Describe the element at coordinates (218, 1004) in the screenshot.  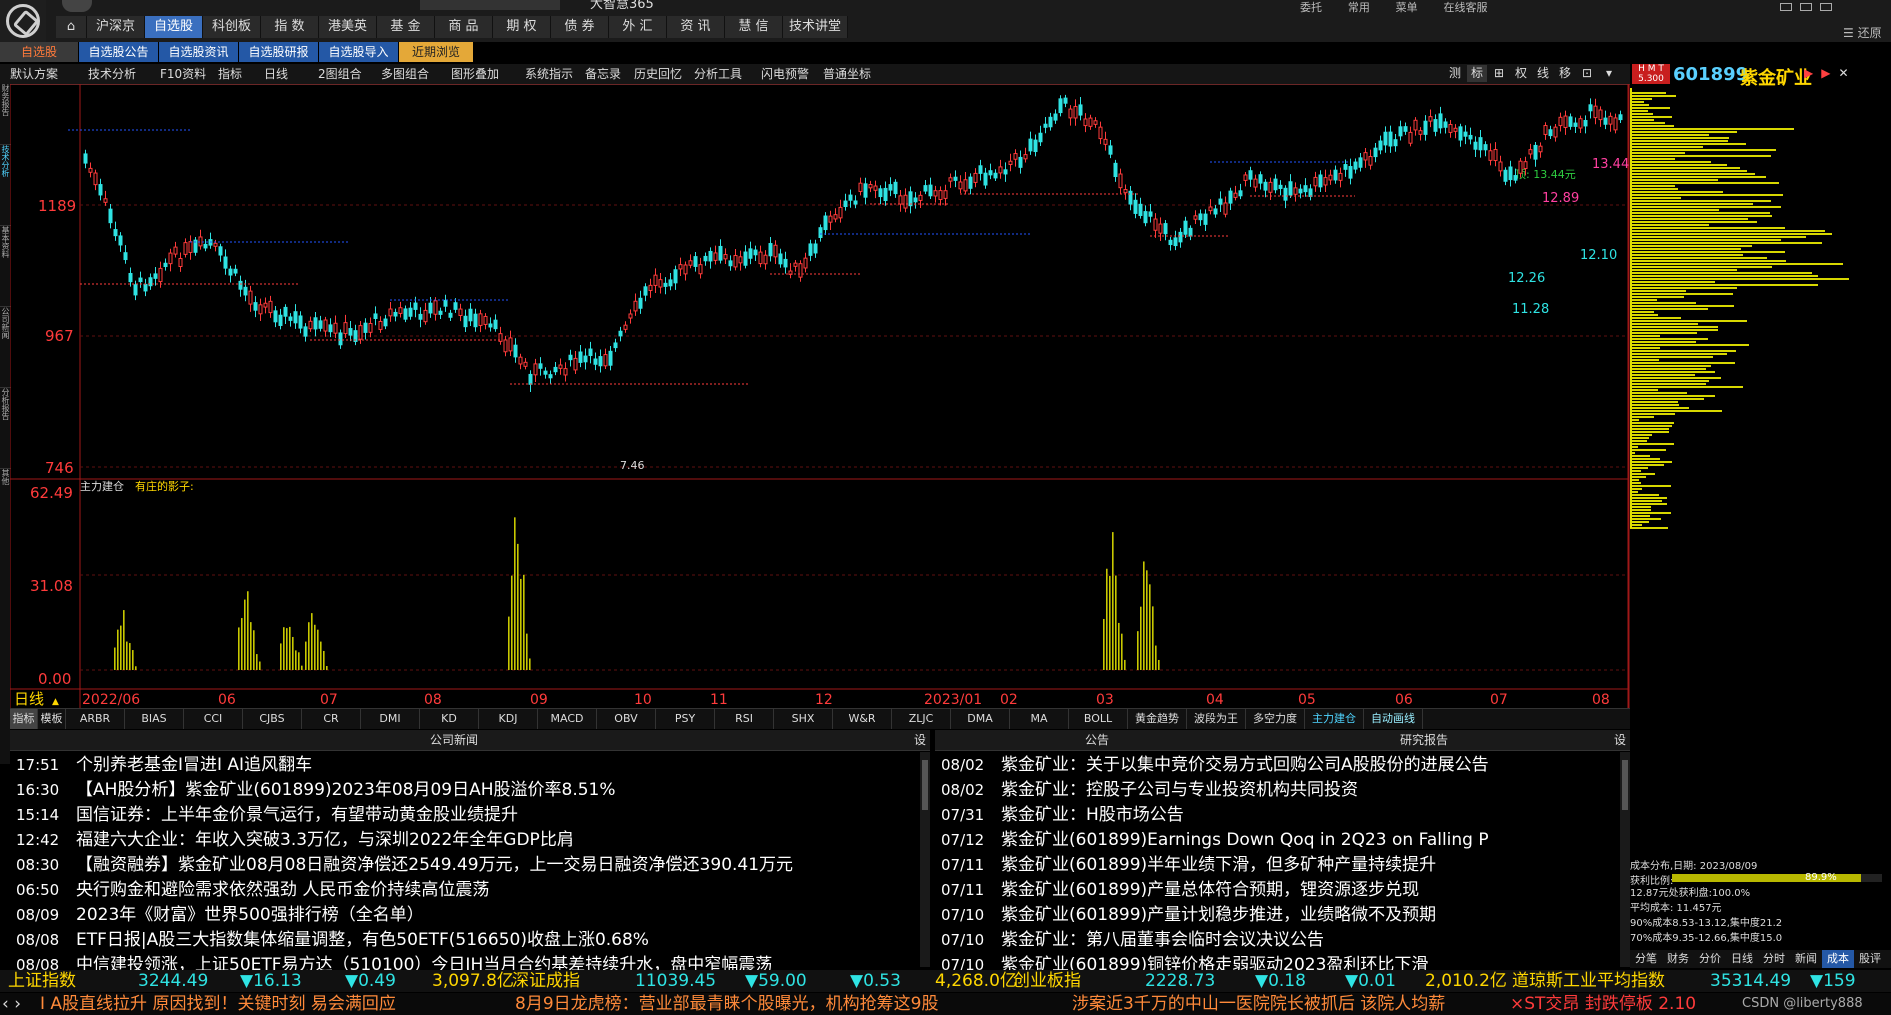
I see `news-ticker-1: I A股直线拉升 原因找到！关键时刻 易会满回应` at that location.